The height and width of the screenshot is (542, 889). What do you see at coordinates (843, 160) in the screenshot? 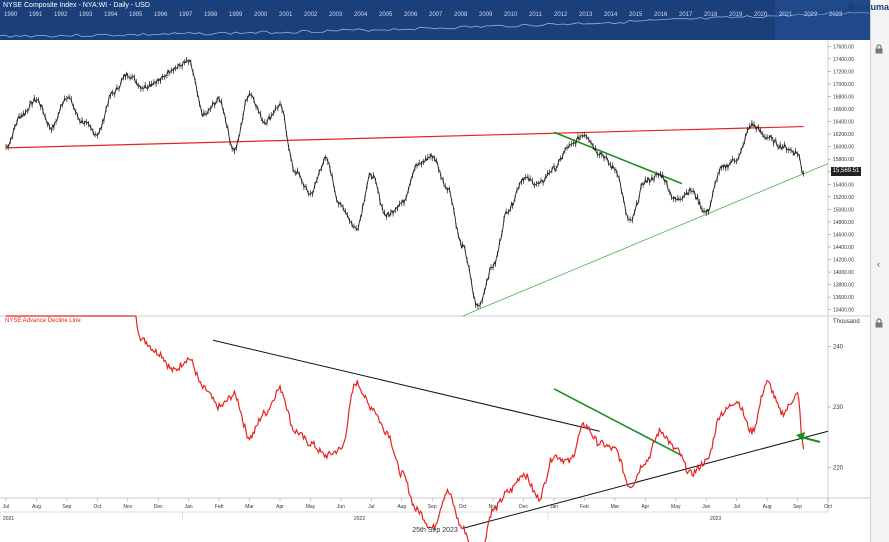
I see `y-tick-label: 15800.00` at bounding box center [843, 160].